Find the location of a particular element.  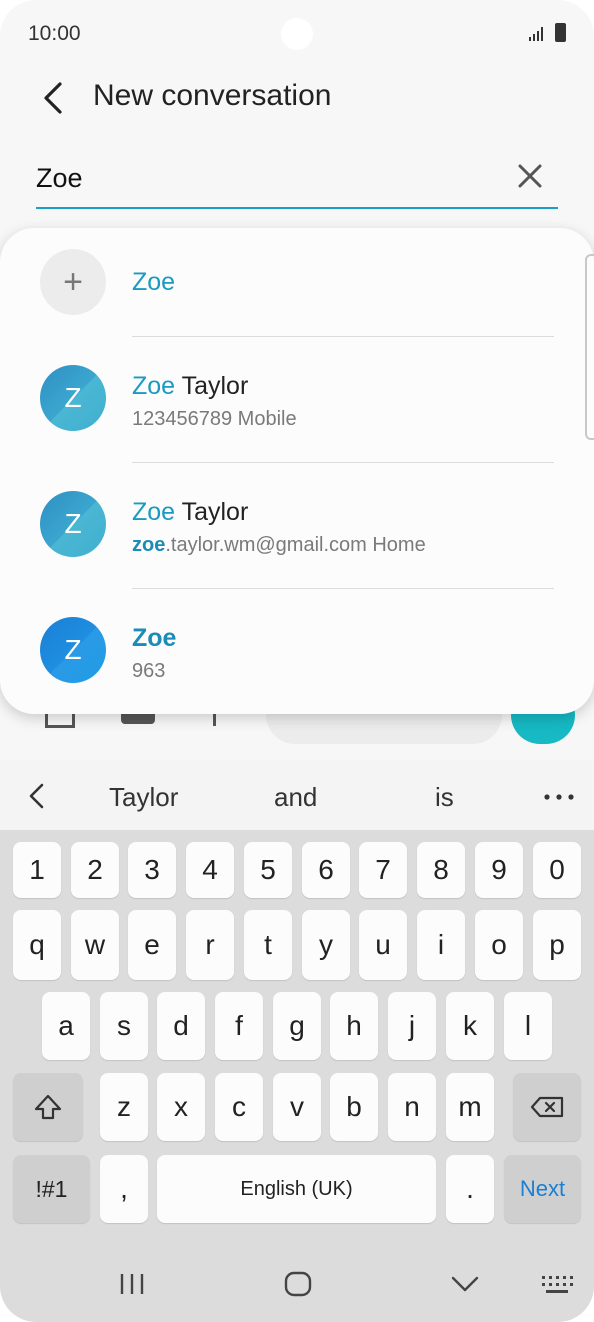

key: r is located at coordinates (210, 945).